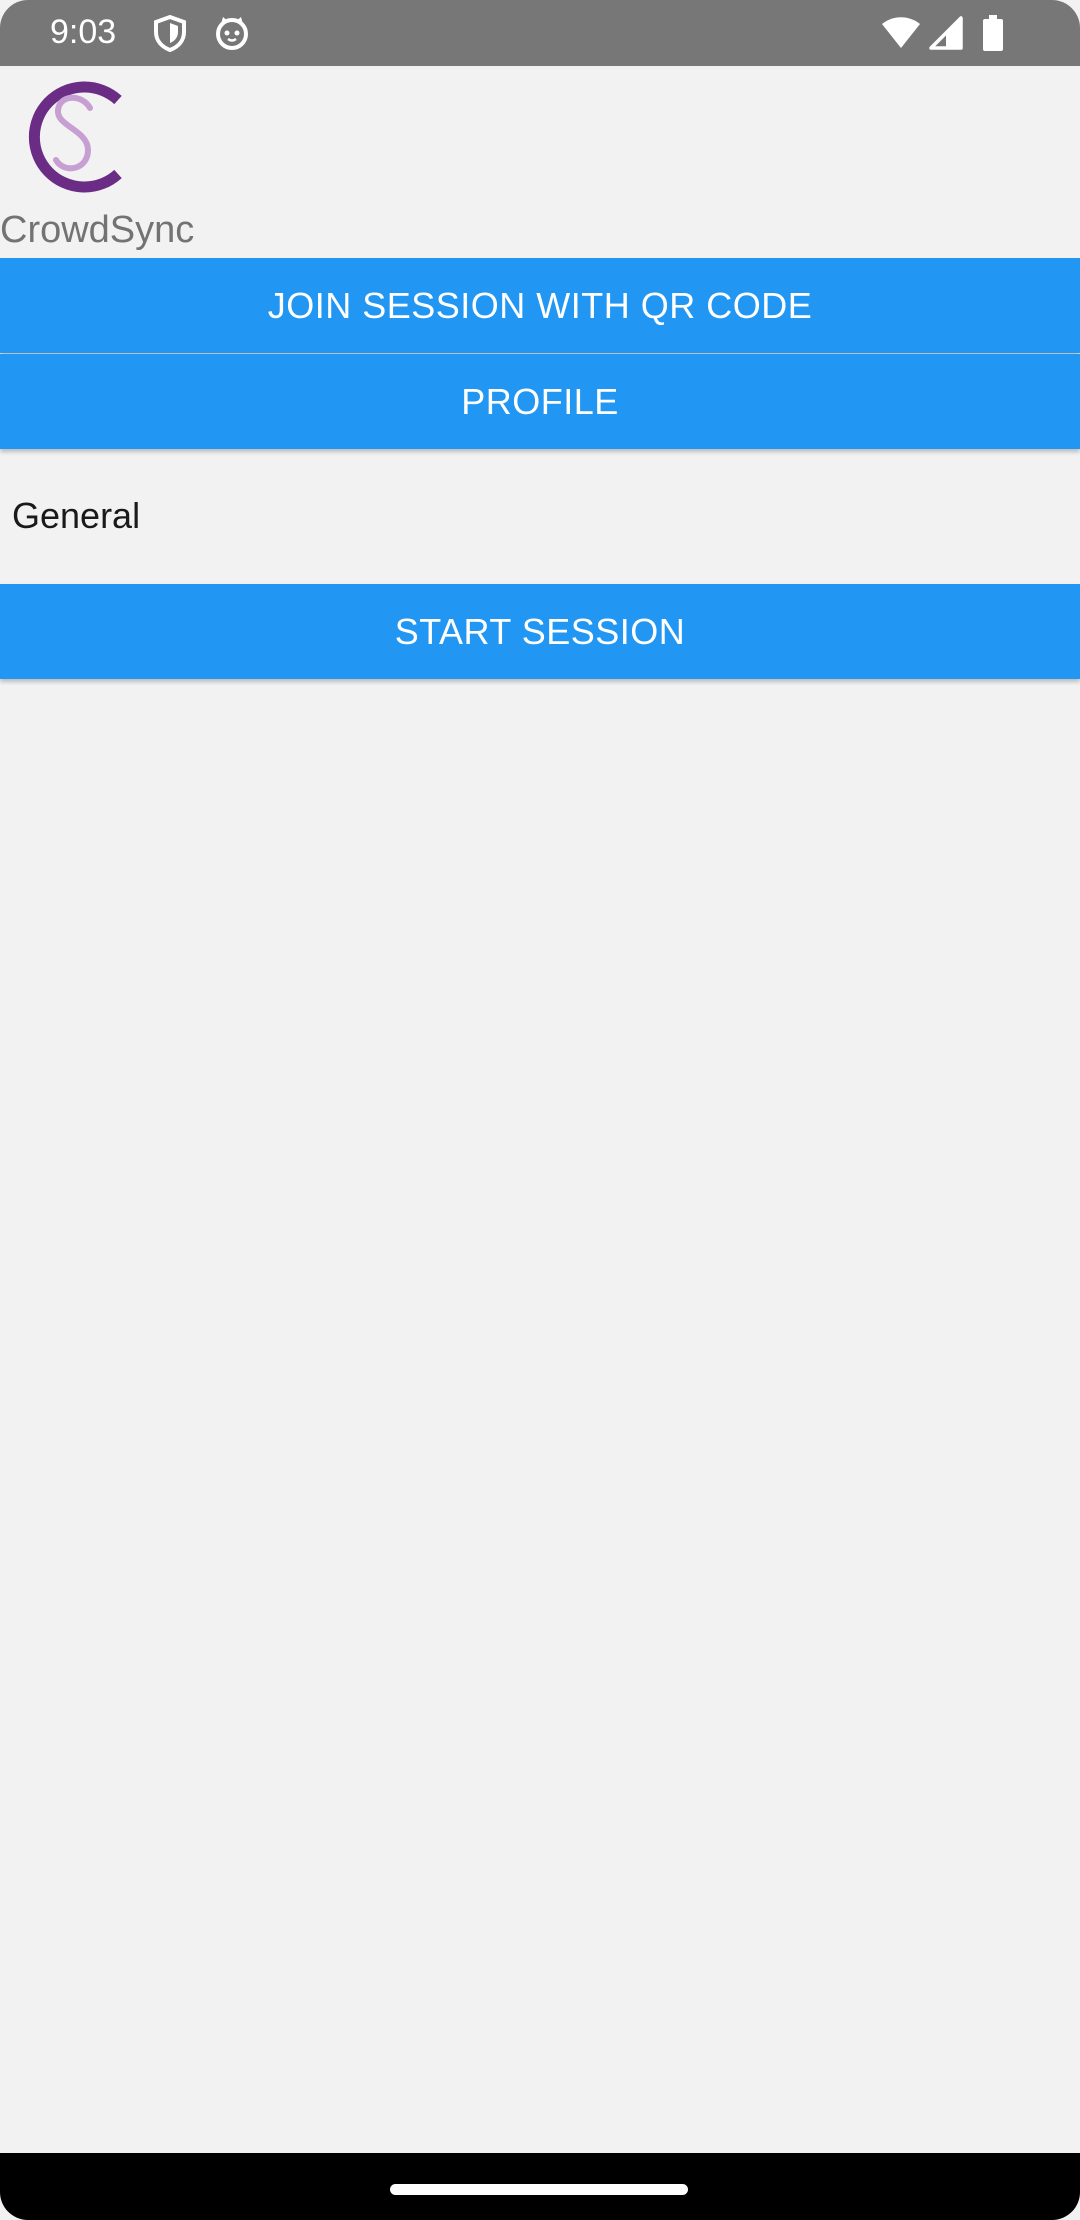 Image resolution: width=1080 pixels, height=2220 pixels. I want to click on join-session-qr-button: JOIN SESSION WITH QR CODE, so click(540, 305).